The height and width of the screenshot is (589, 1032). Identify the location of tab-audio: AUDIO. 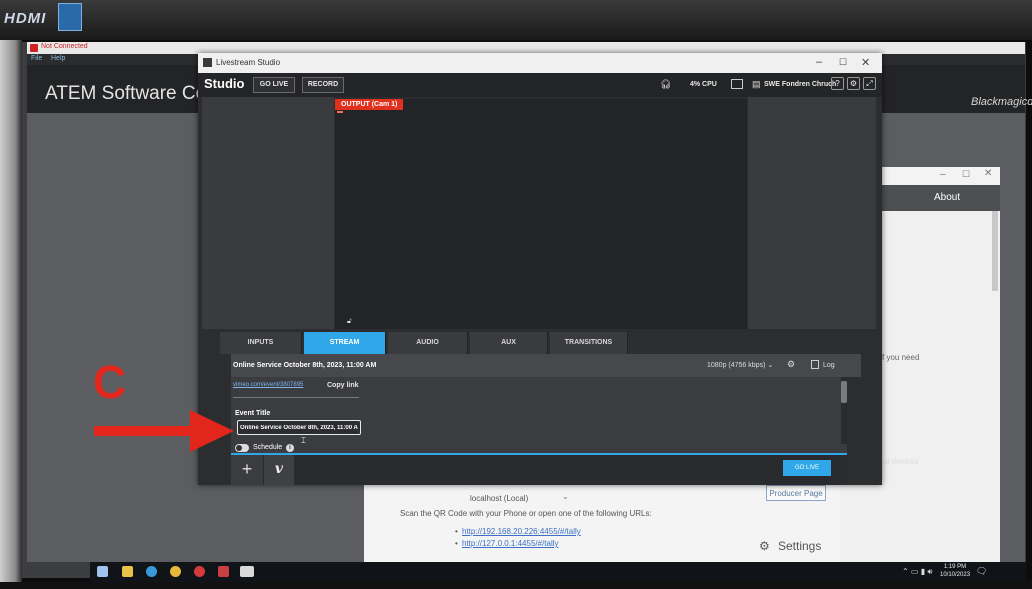
(428, 343).